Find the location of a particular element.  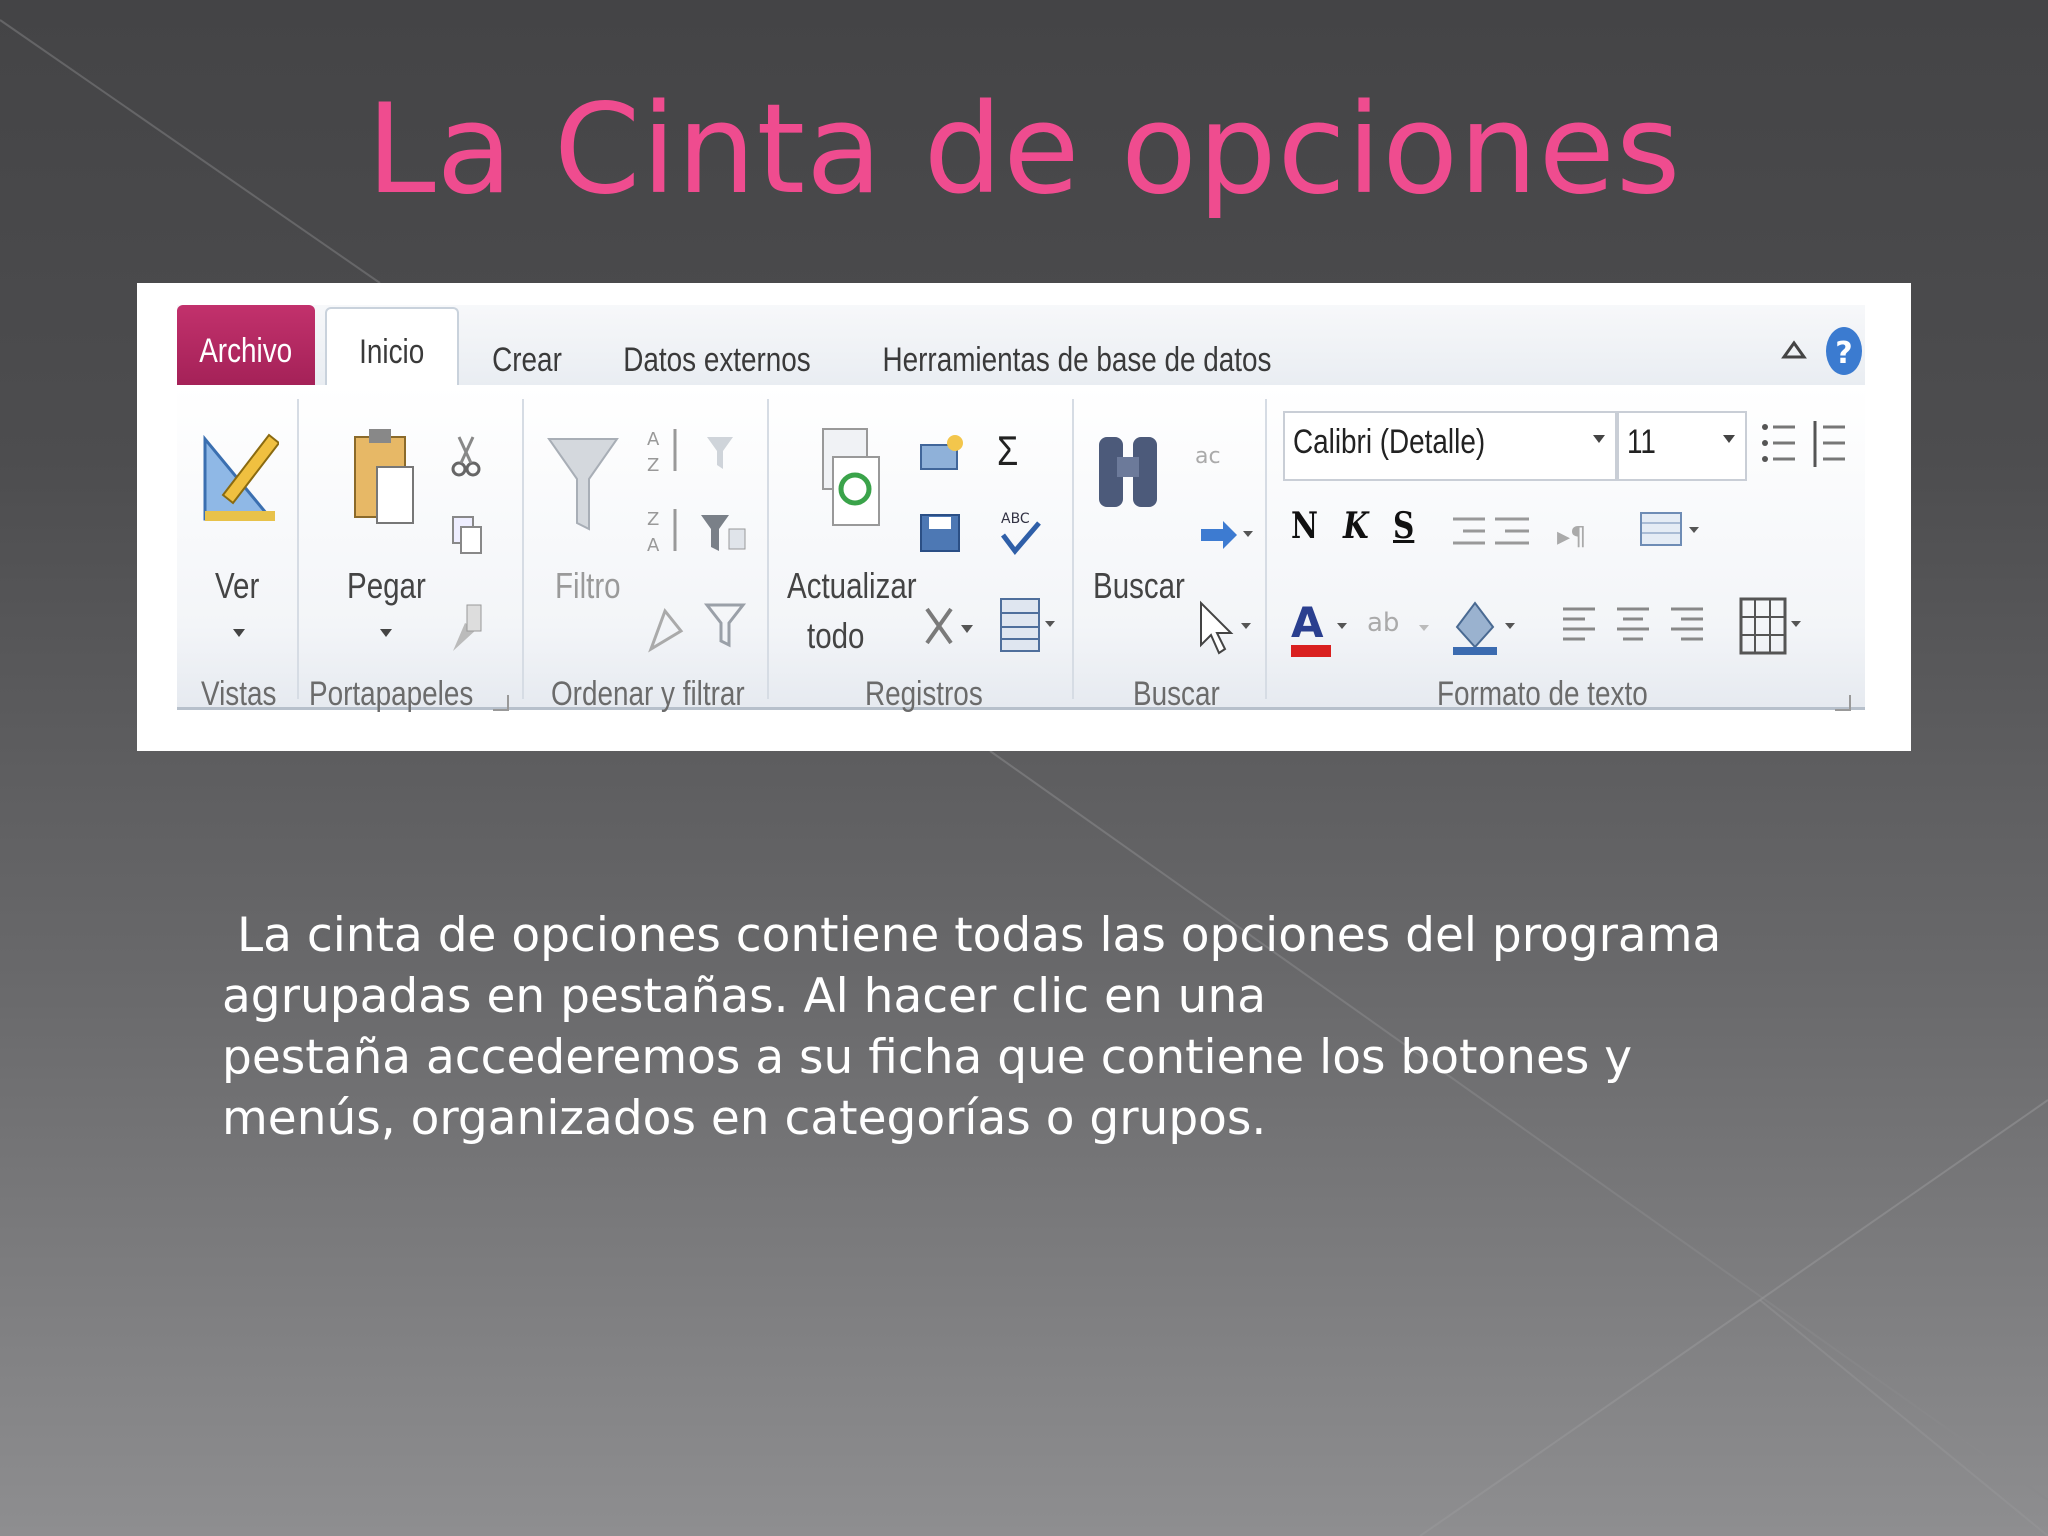

text-direction-icon: ▸¶ is located at coordinates (1585, 535).